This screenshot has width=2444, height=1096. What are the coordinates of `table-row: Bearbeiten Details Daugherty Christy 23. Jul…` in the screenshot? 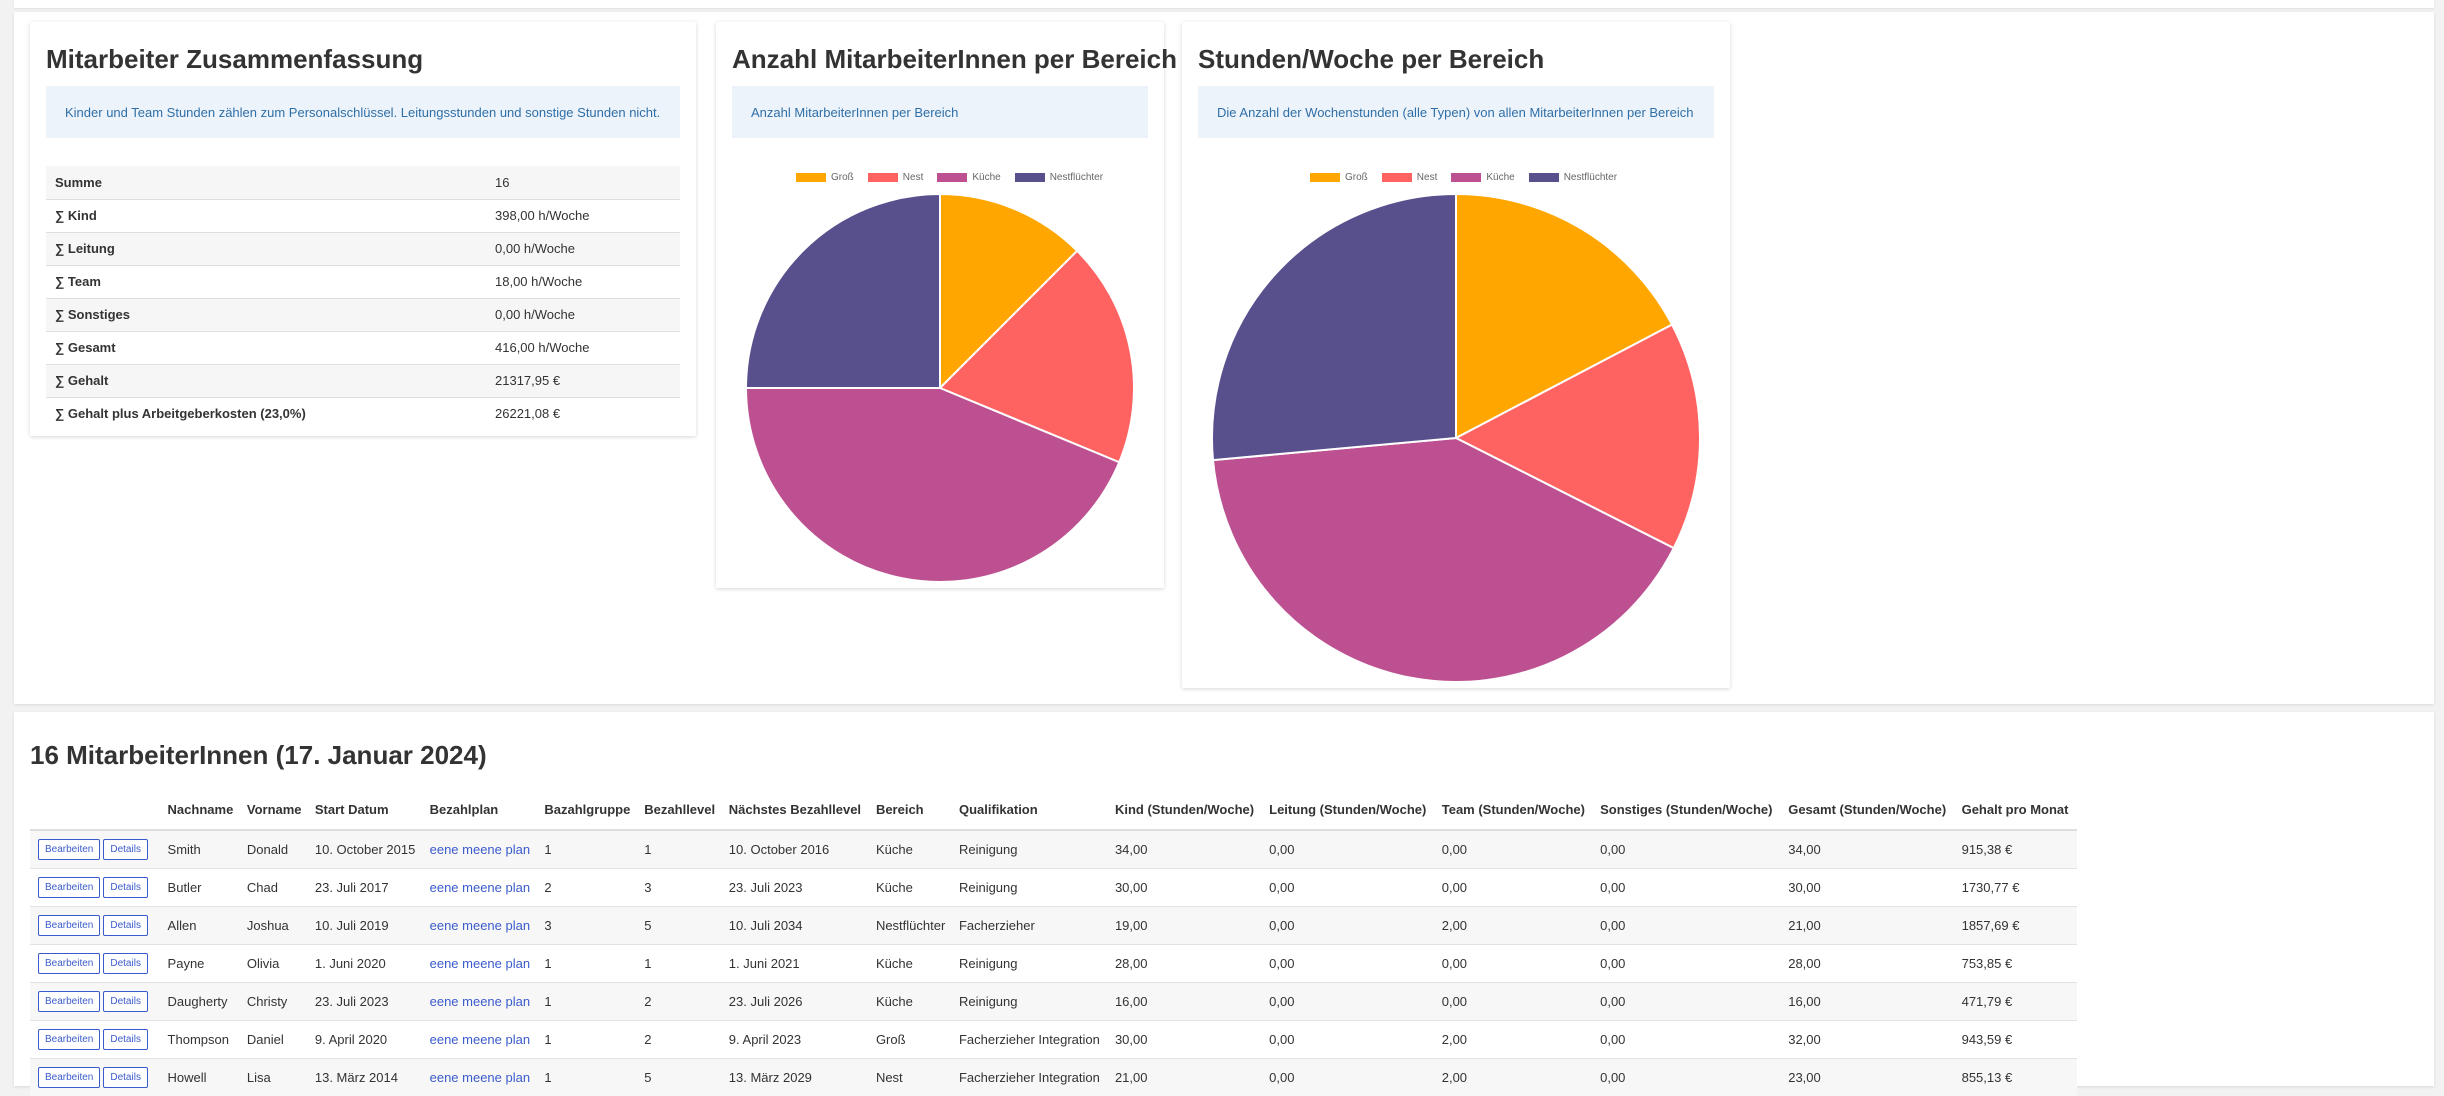 It's located at (1053, 1000).